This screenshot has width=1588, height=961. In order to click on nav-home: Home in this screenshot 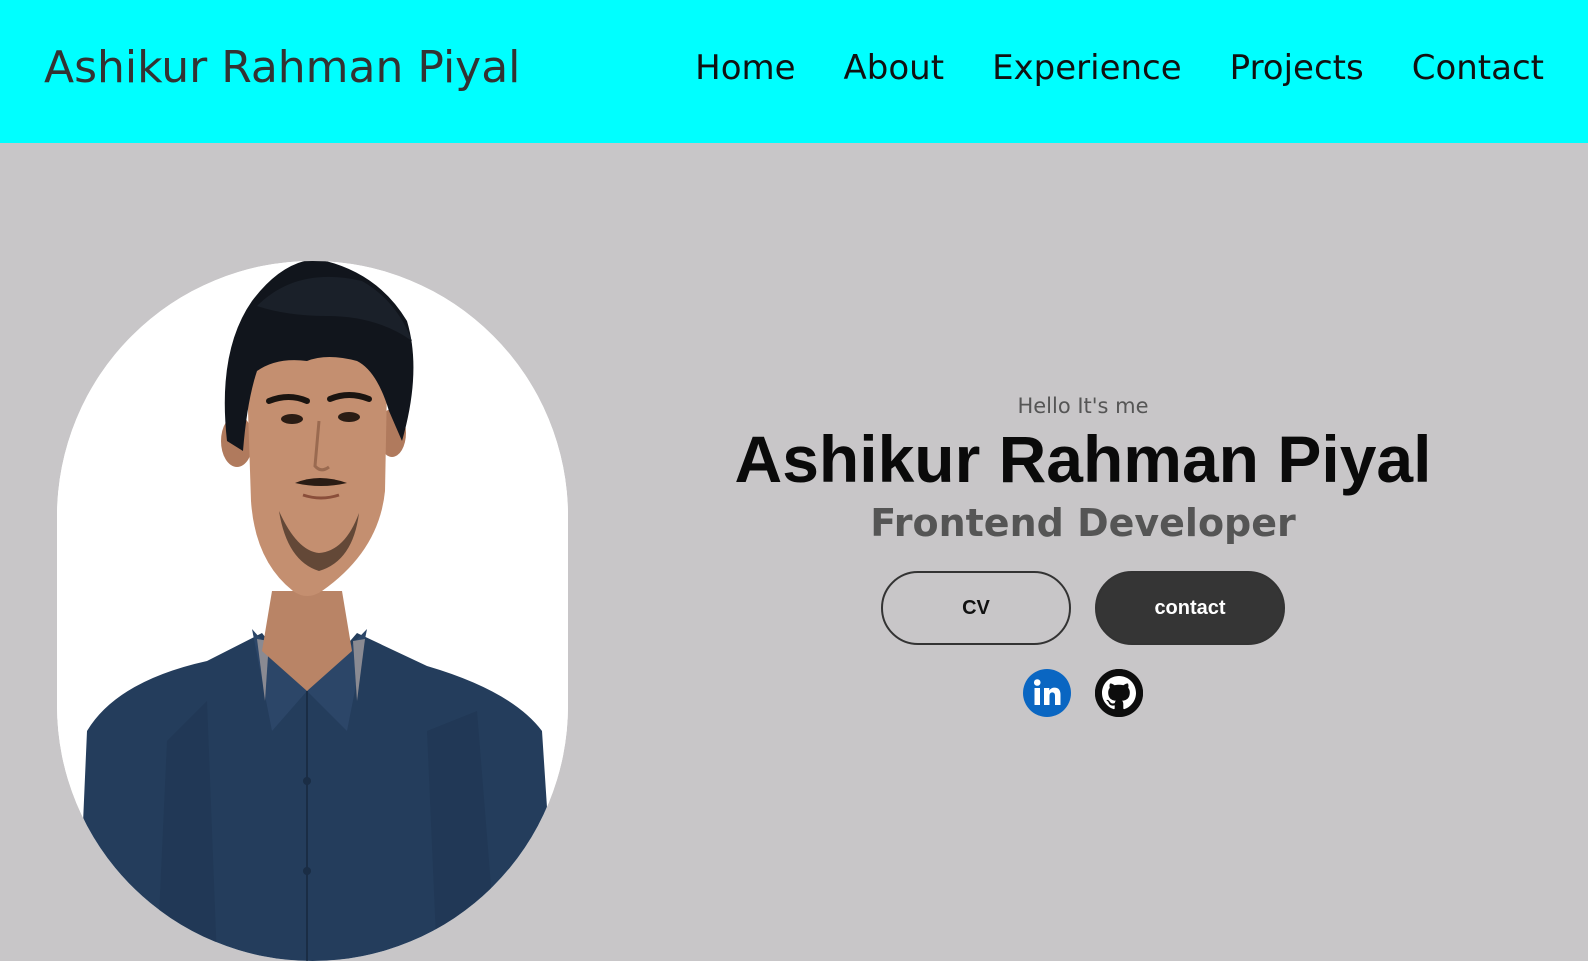, I will do `click(745, 68)`.